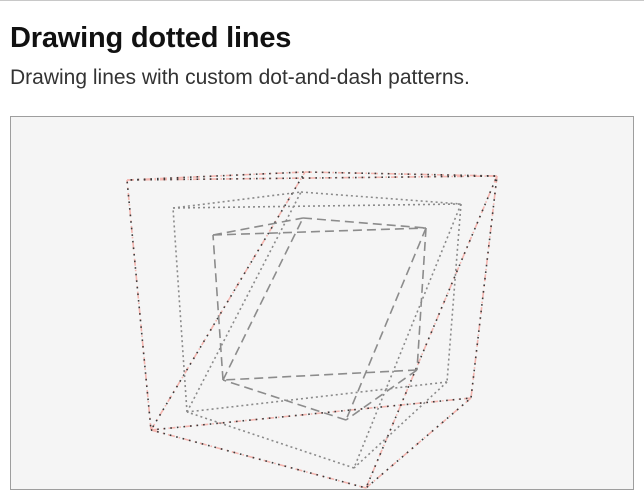 This screenshot has width=644, height=500. Describe the element at coordinates (320, 375) in the screenshot. I see `inner-cube-edge-back-bottom` at that location.